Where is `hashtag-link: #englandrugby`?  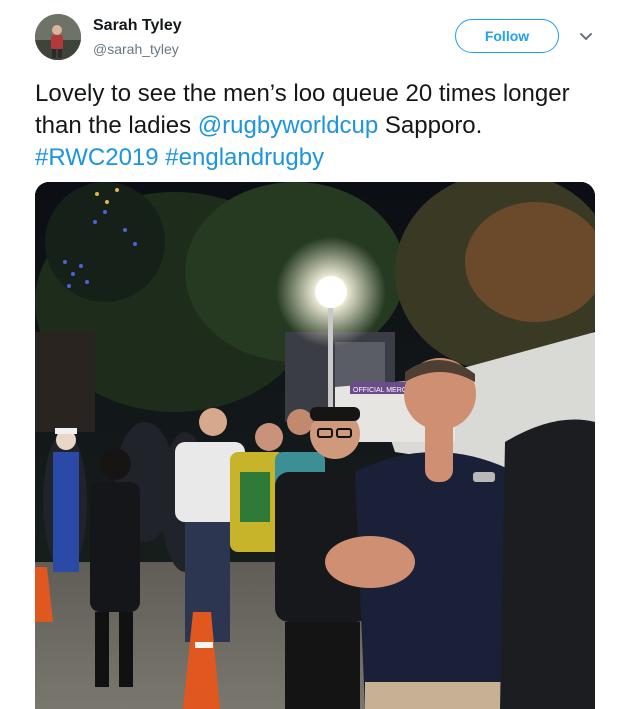
hashtag-link: #englandrugby is located at coordinates (244, 157).